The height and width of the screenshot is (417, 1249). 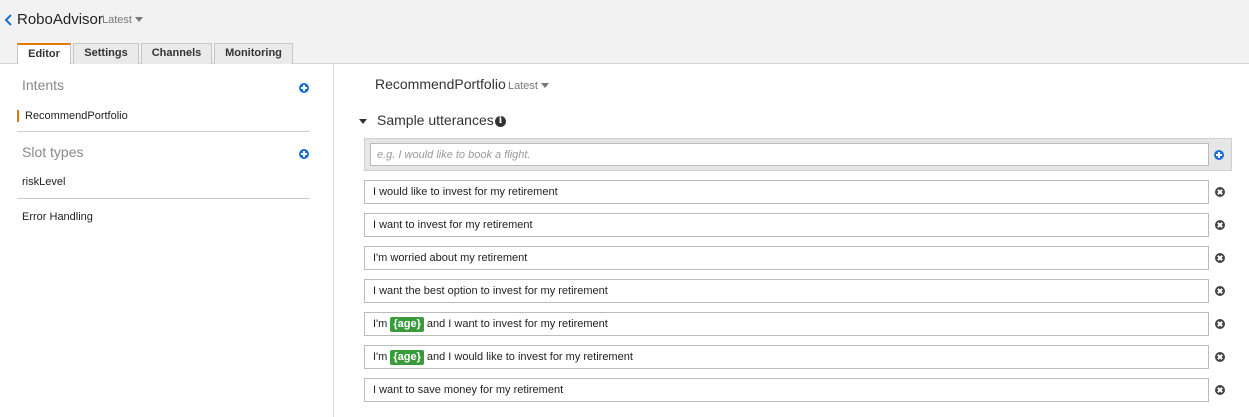 I want to click on sample-utterances-heading: Sample utterances, so click(x=435, y=120).